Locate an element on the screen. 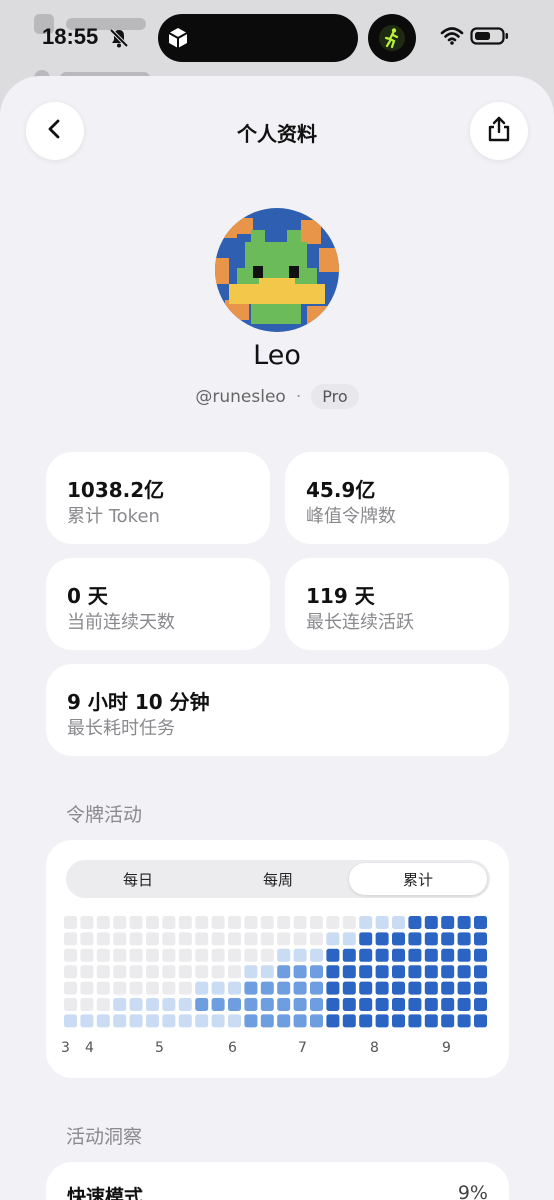 The image size is (554, 1200). month-label: 3 is located at coordinates (65, 1048).